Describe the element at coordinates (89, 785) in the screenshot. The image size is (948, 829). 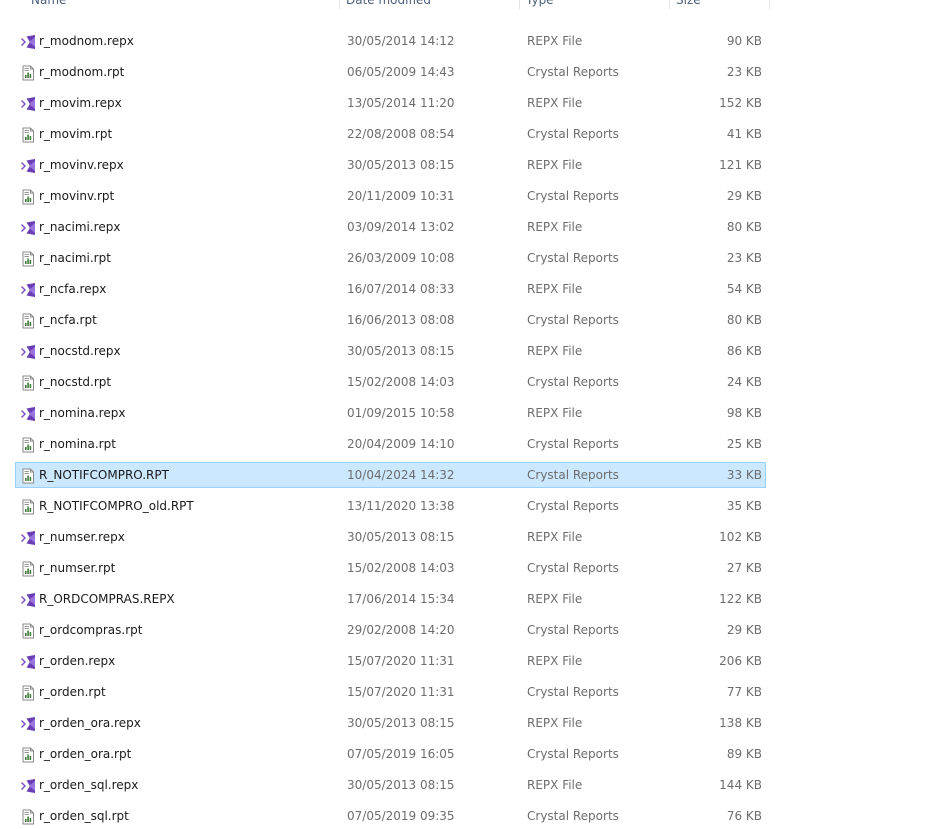
I see `file-name: r_orden_sql.repx` at that location.